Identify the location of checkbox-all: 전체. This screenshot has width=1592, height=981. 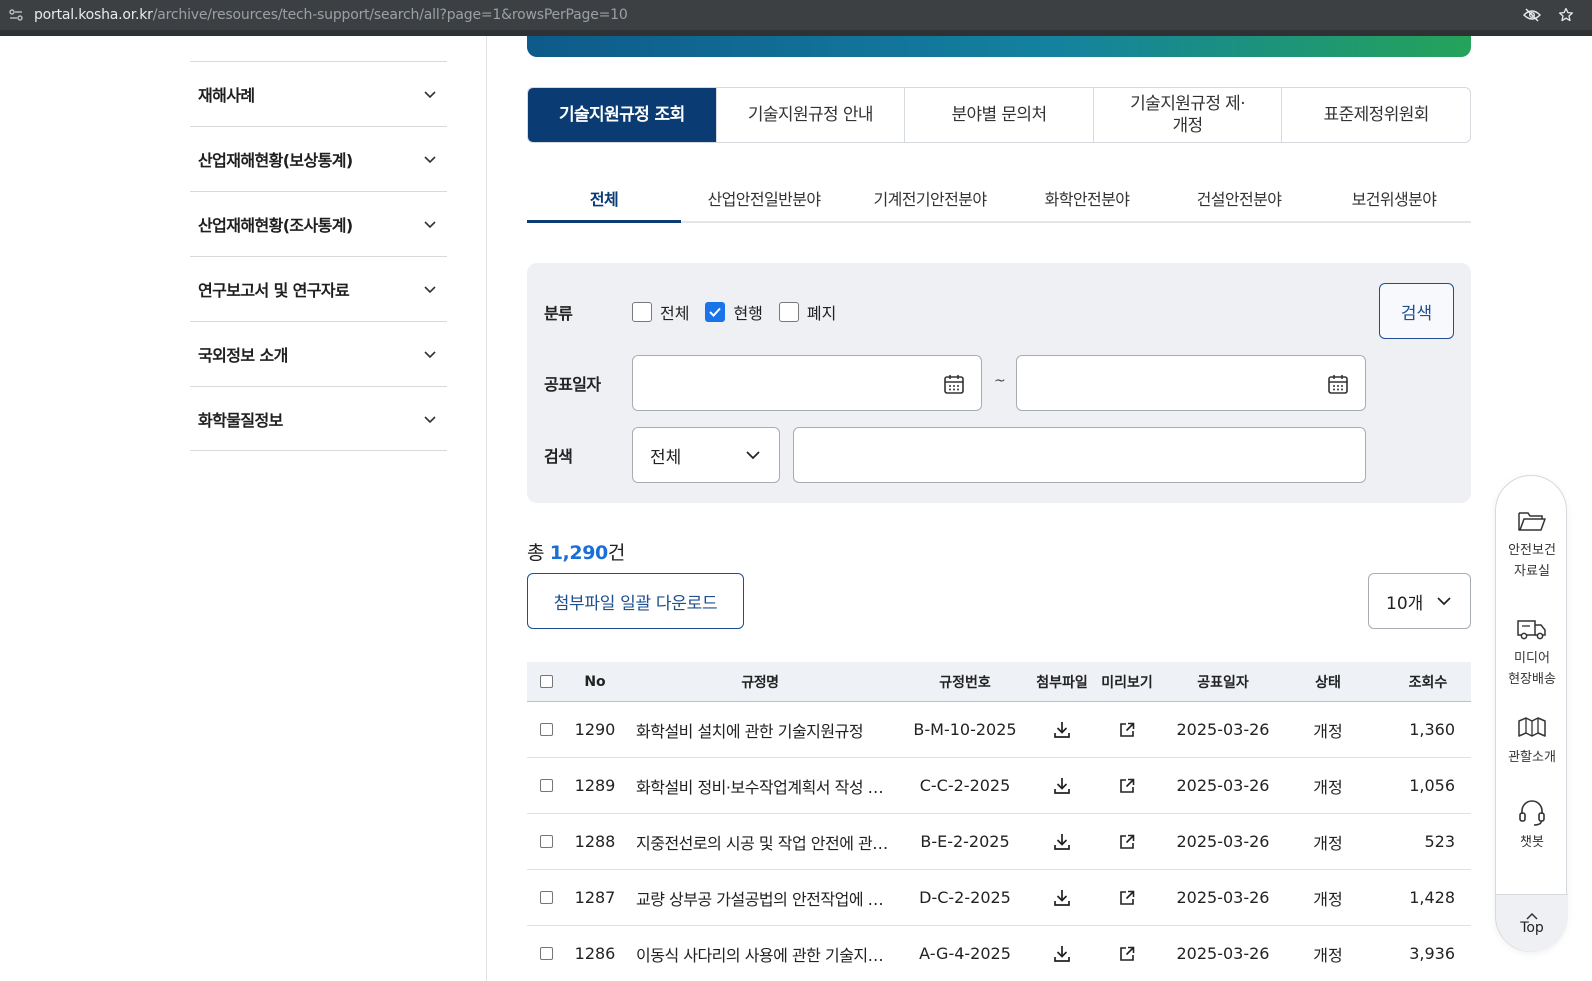
(660, 312).